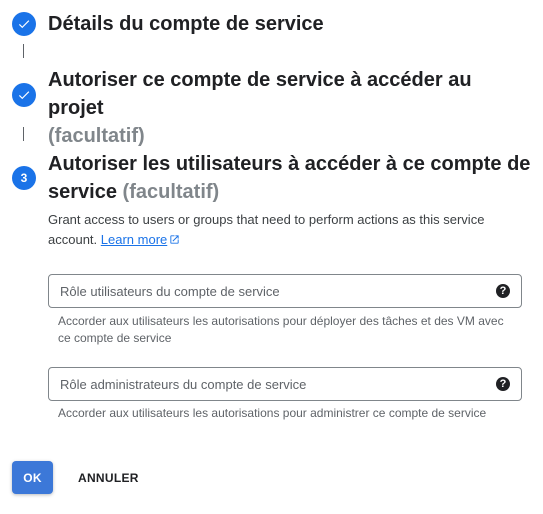 This screenshot has height=514, width=543. I want to click on step-2-check-icon, so click(24, 95).